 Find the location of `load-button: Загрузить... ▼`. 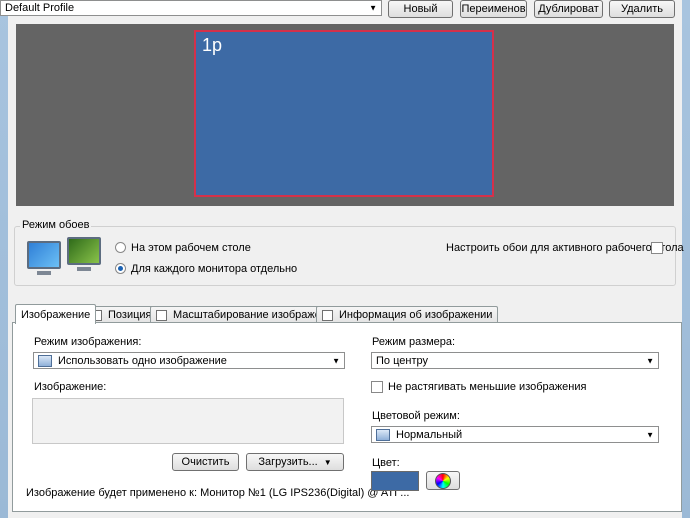

load-button: Загрузить... ▼ is located at coordinates (295, 462).